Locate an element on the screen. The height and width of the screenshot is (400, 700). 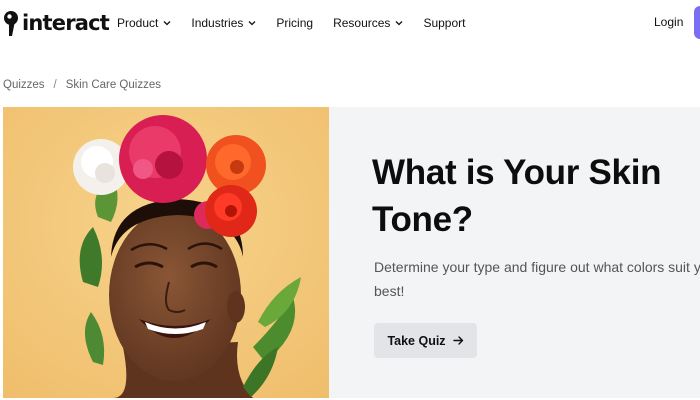
take-quiz-button: Take Quiz is located at coordinates (425, 340).